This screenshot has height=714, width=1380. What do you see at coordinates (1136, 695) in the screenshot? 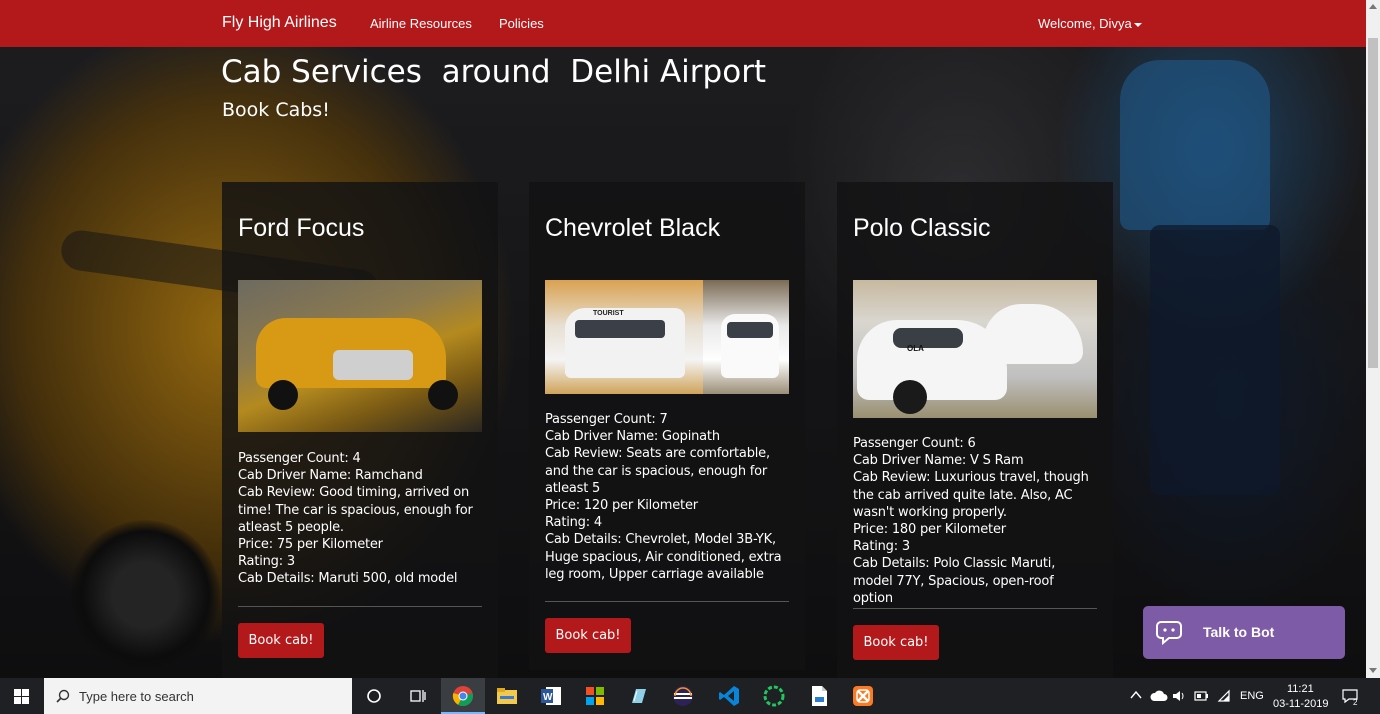
I see `show-hidden-icons-chevron-up-icon` at bounding box center [1136, 695].